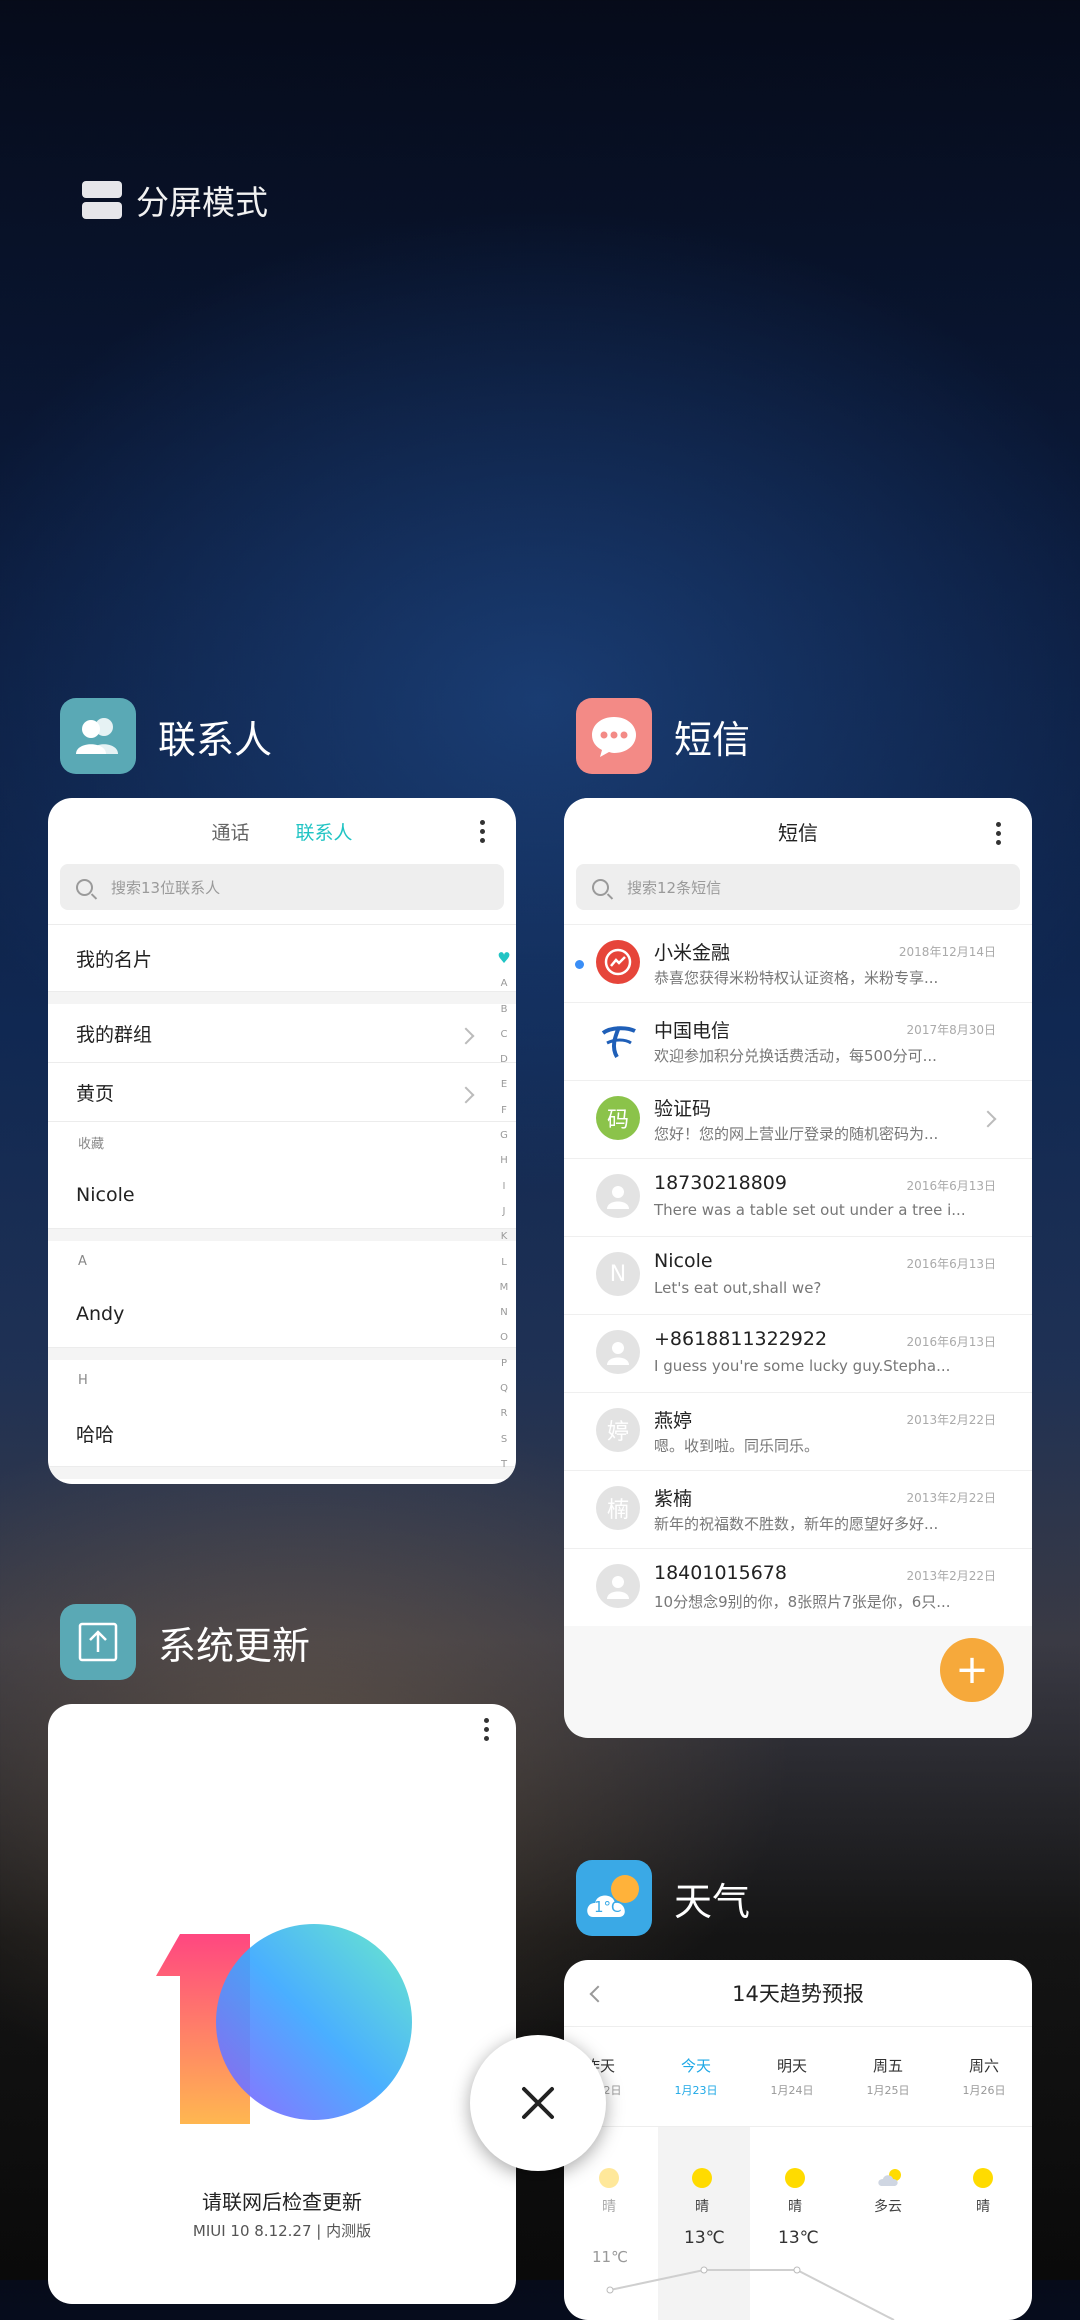  Describe the element at coordinates (795, 2178) in the screenshot. I see `sun-icon` at that location.